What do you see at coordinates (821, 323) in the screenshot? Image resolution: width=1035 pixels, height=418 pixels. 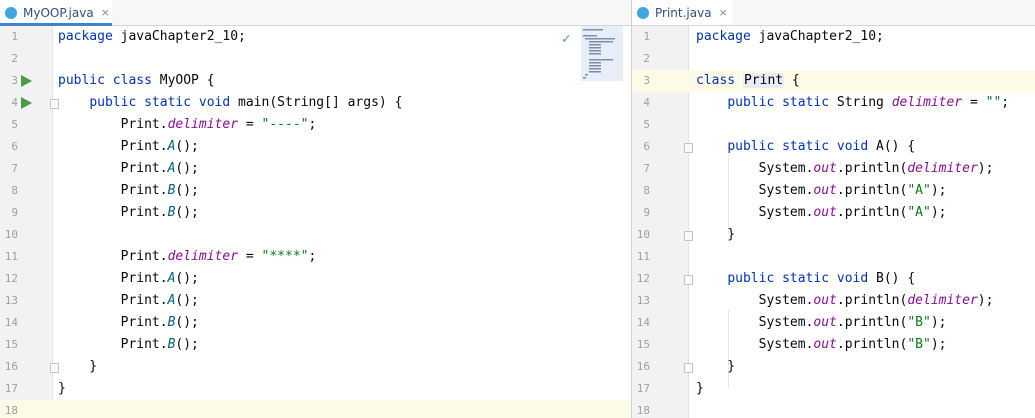 I see `code-text: System.out.println("B");` at bounding box center [821, 323].